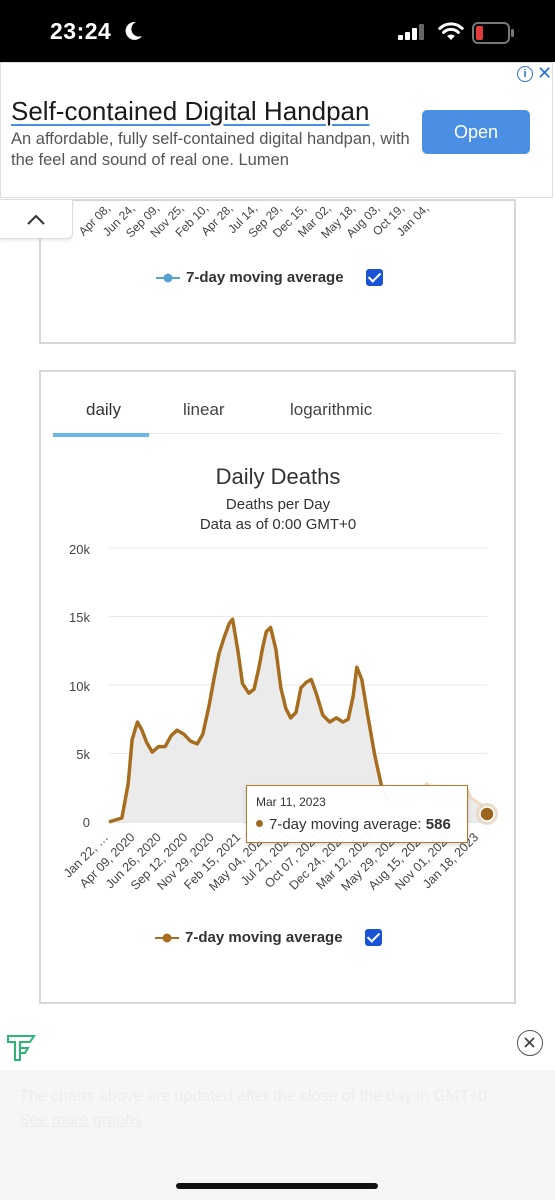 The width and height of the screenshot is (555, 1200). I want to click on active-tab-indicator, so click(101, 435).